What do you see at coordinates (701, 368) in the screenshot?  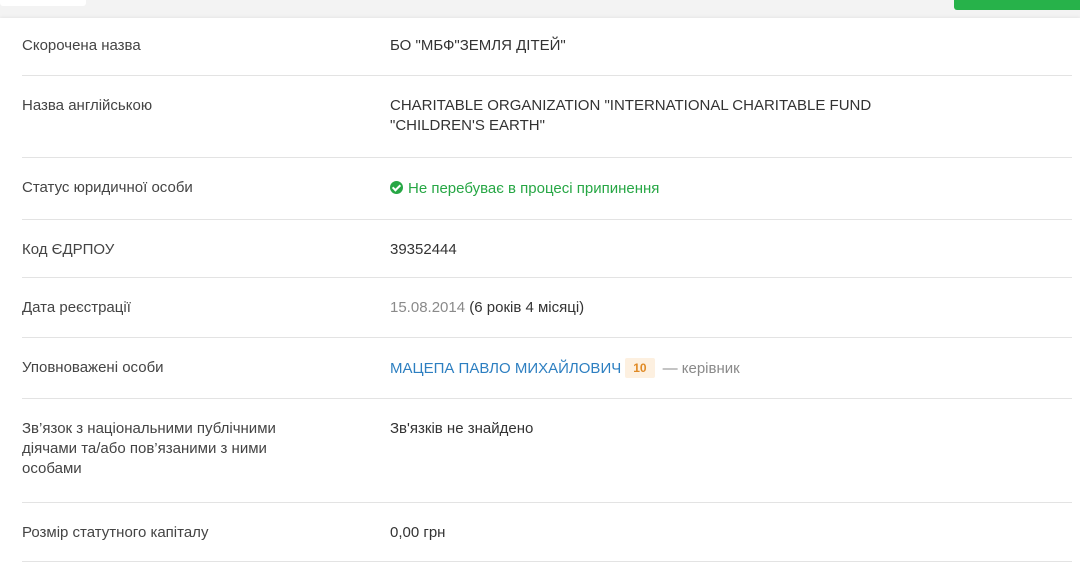 I see `person-role: — керівник` at bounding box center [701, 368].